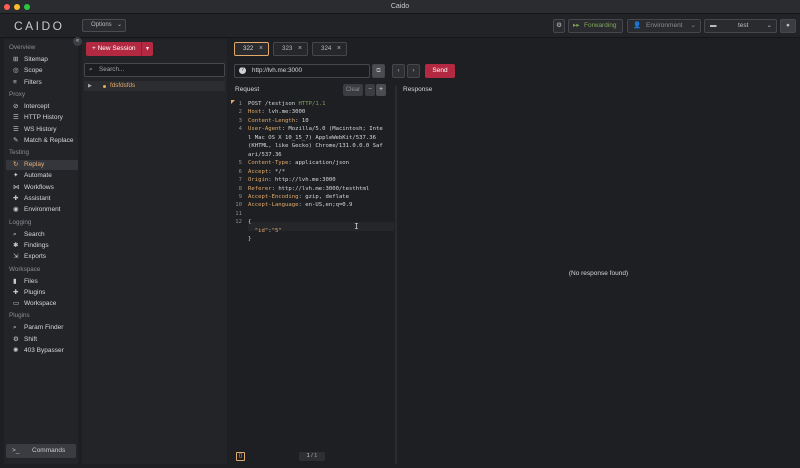  Describe the element at coordinates (104, 25) in the screenshot. I see `options-dropdown: Options ⌄` at that location.